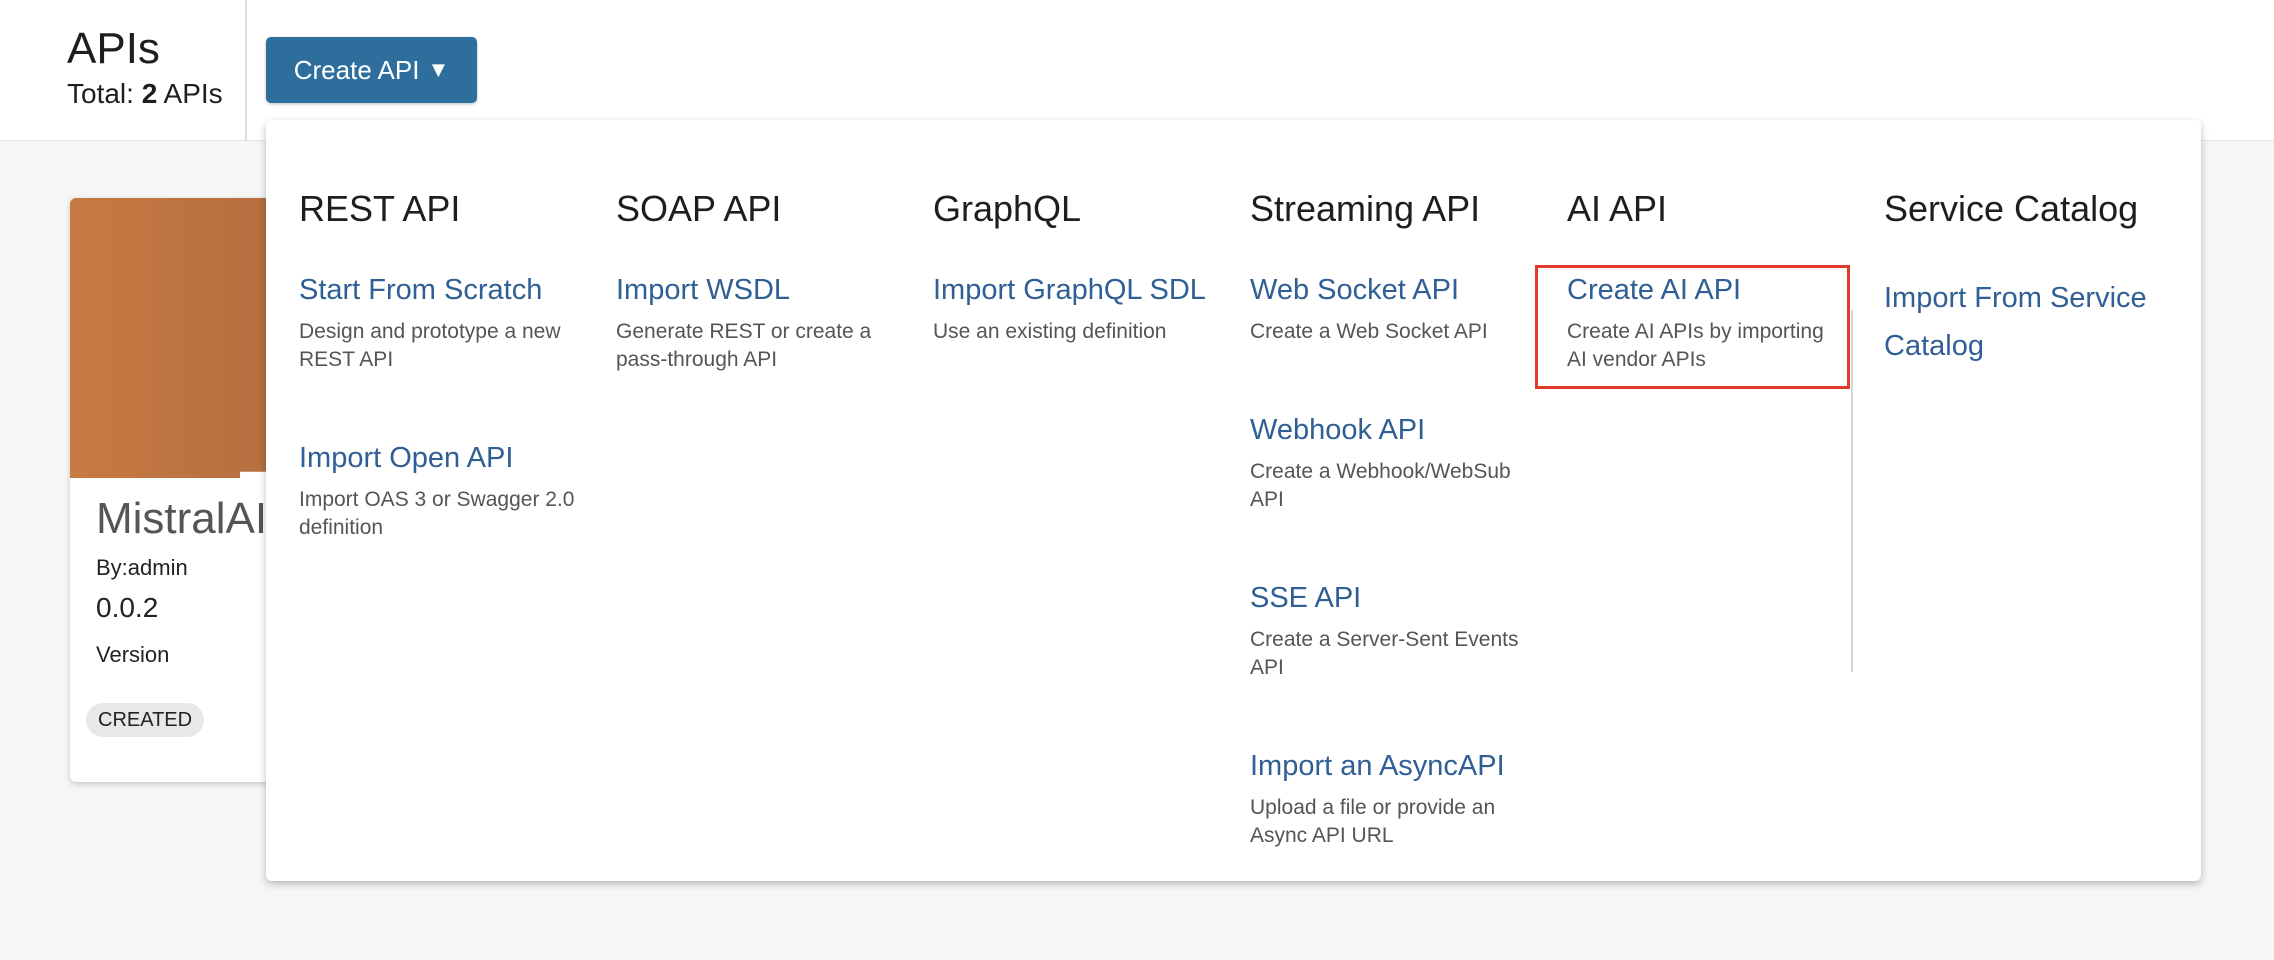 This screenshot has width=2274, height=960. I want to click on column-divider, so click(1852, 491).